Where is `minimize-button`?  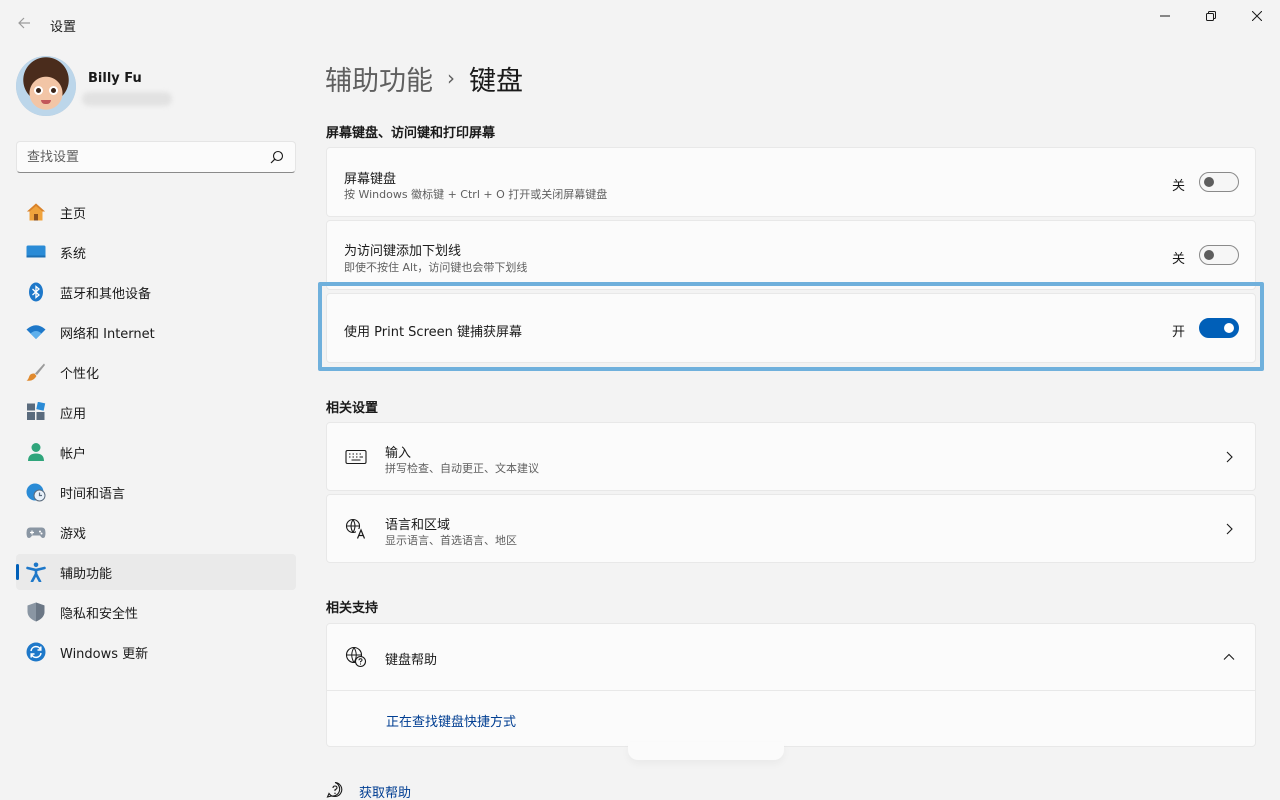 minimize-button is located at coordinates (1165, 16).